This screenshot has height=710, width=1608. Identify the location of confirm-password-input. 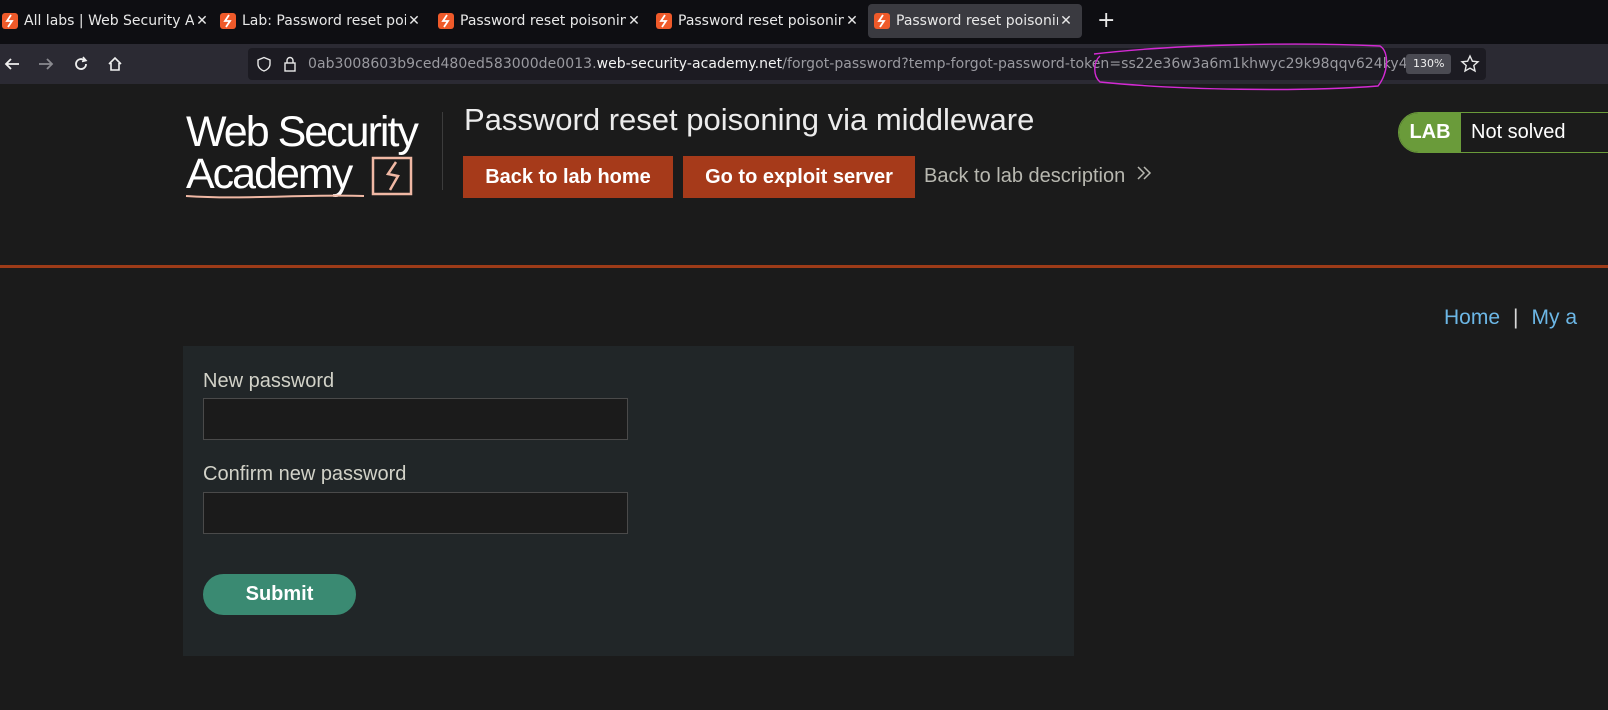
(415, 513).